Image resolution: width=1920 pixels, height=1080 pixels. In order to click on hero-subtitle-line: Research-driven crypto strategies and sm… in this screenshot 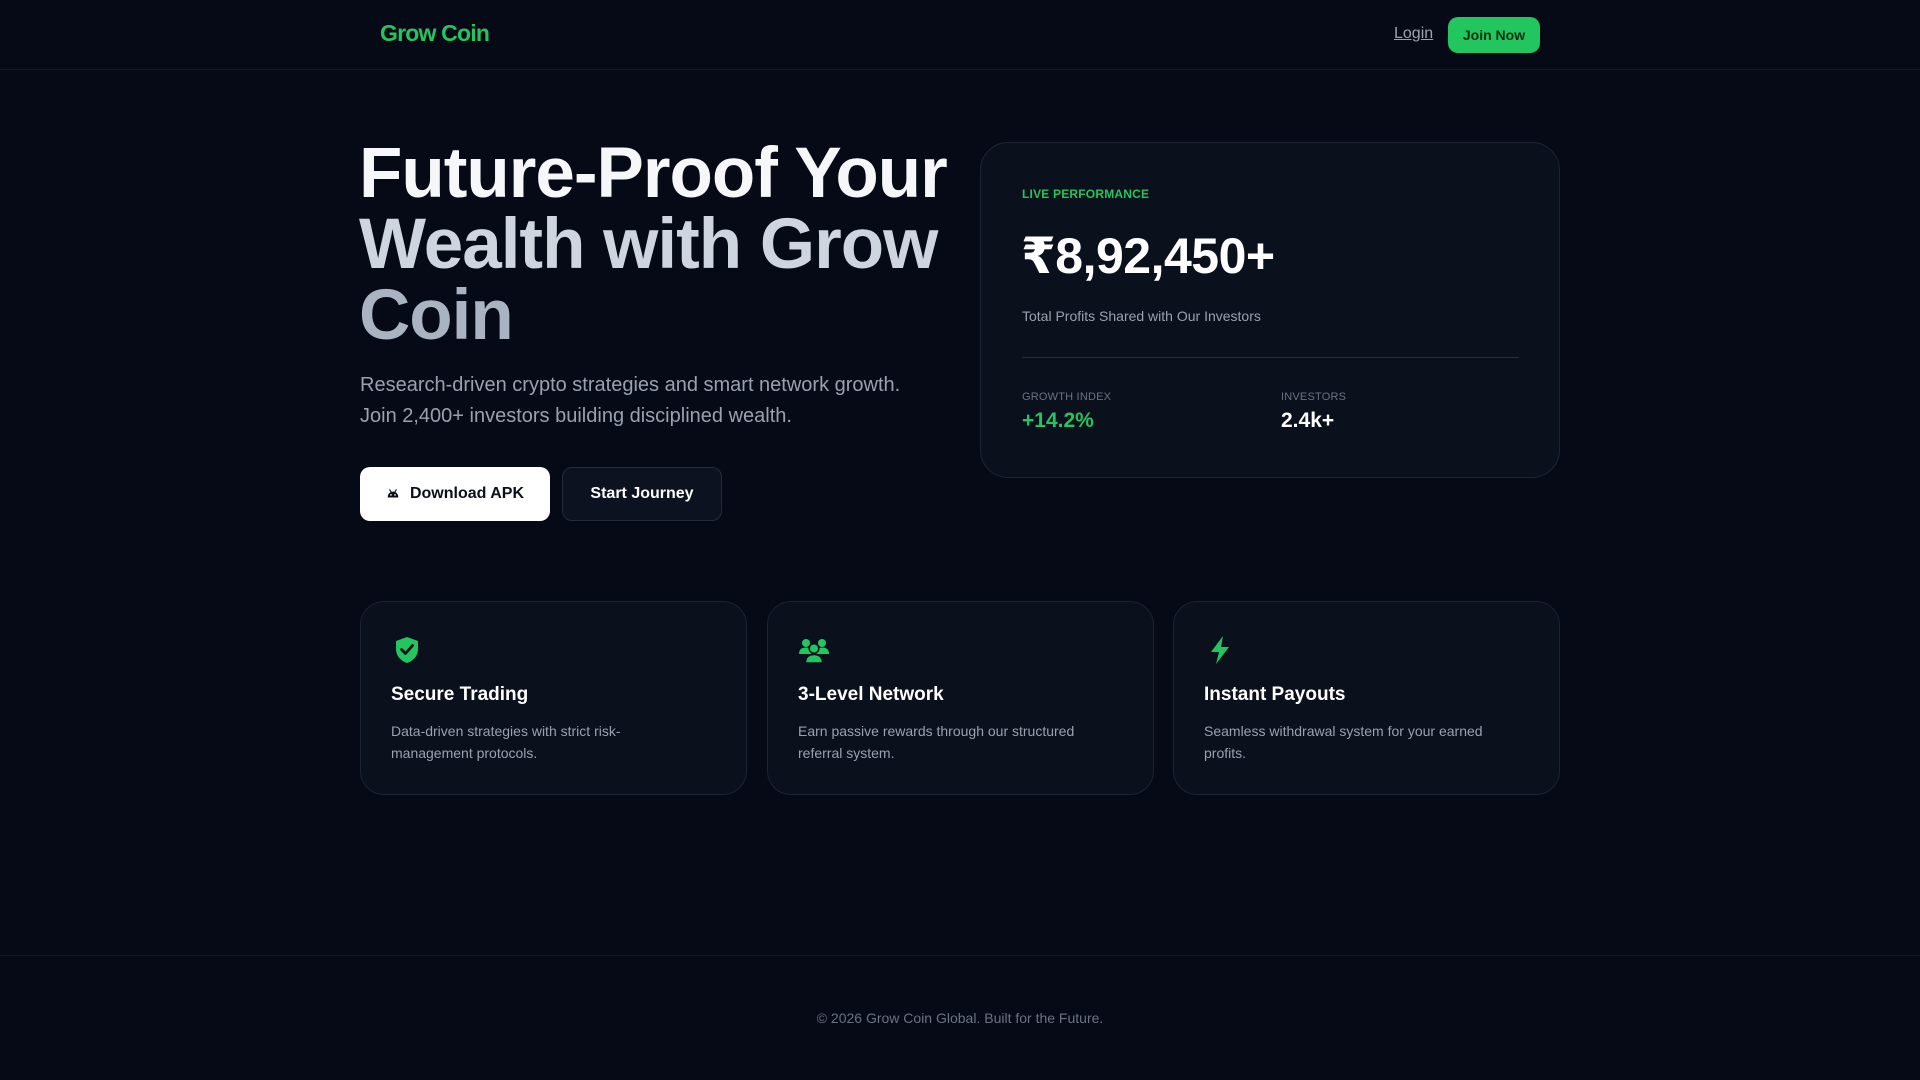, I will do `click(630, 385)`.